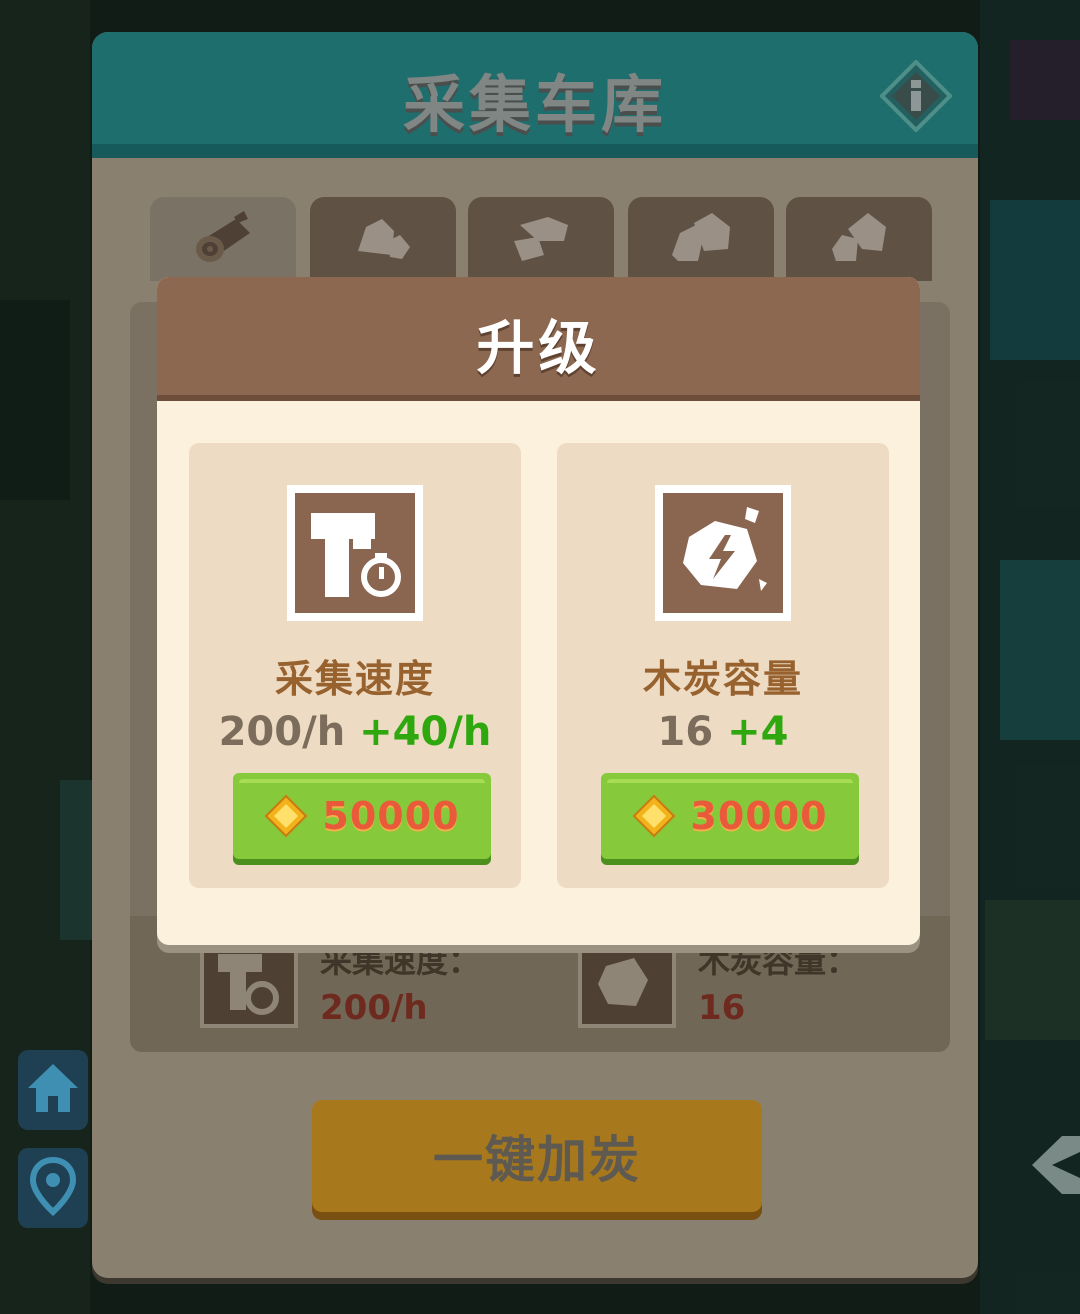 This screenshot has height=1314, width=1080. I want to click on increase-value: +4, so click(758, 732).